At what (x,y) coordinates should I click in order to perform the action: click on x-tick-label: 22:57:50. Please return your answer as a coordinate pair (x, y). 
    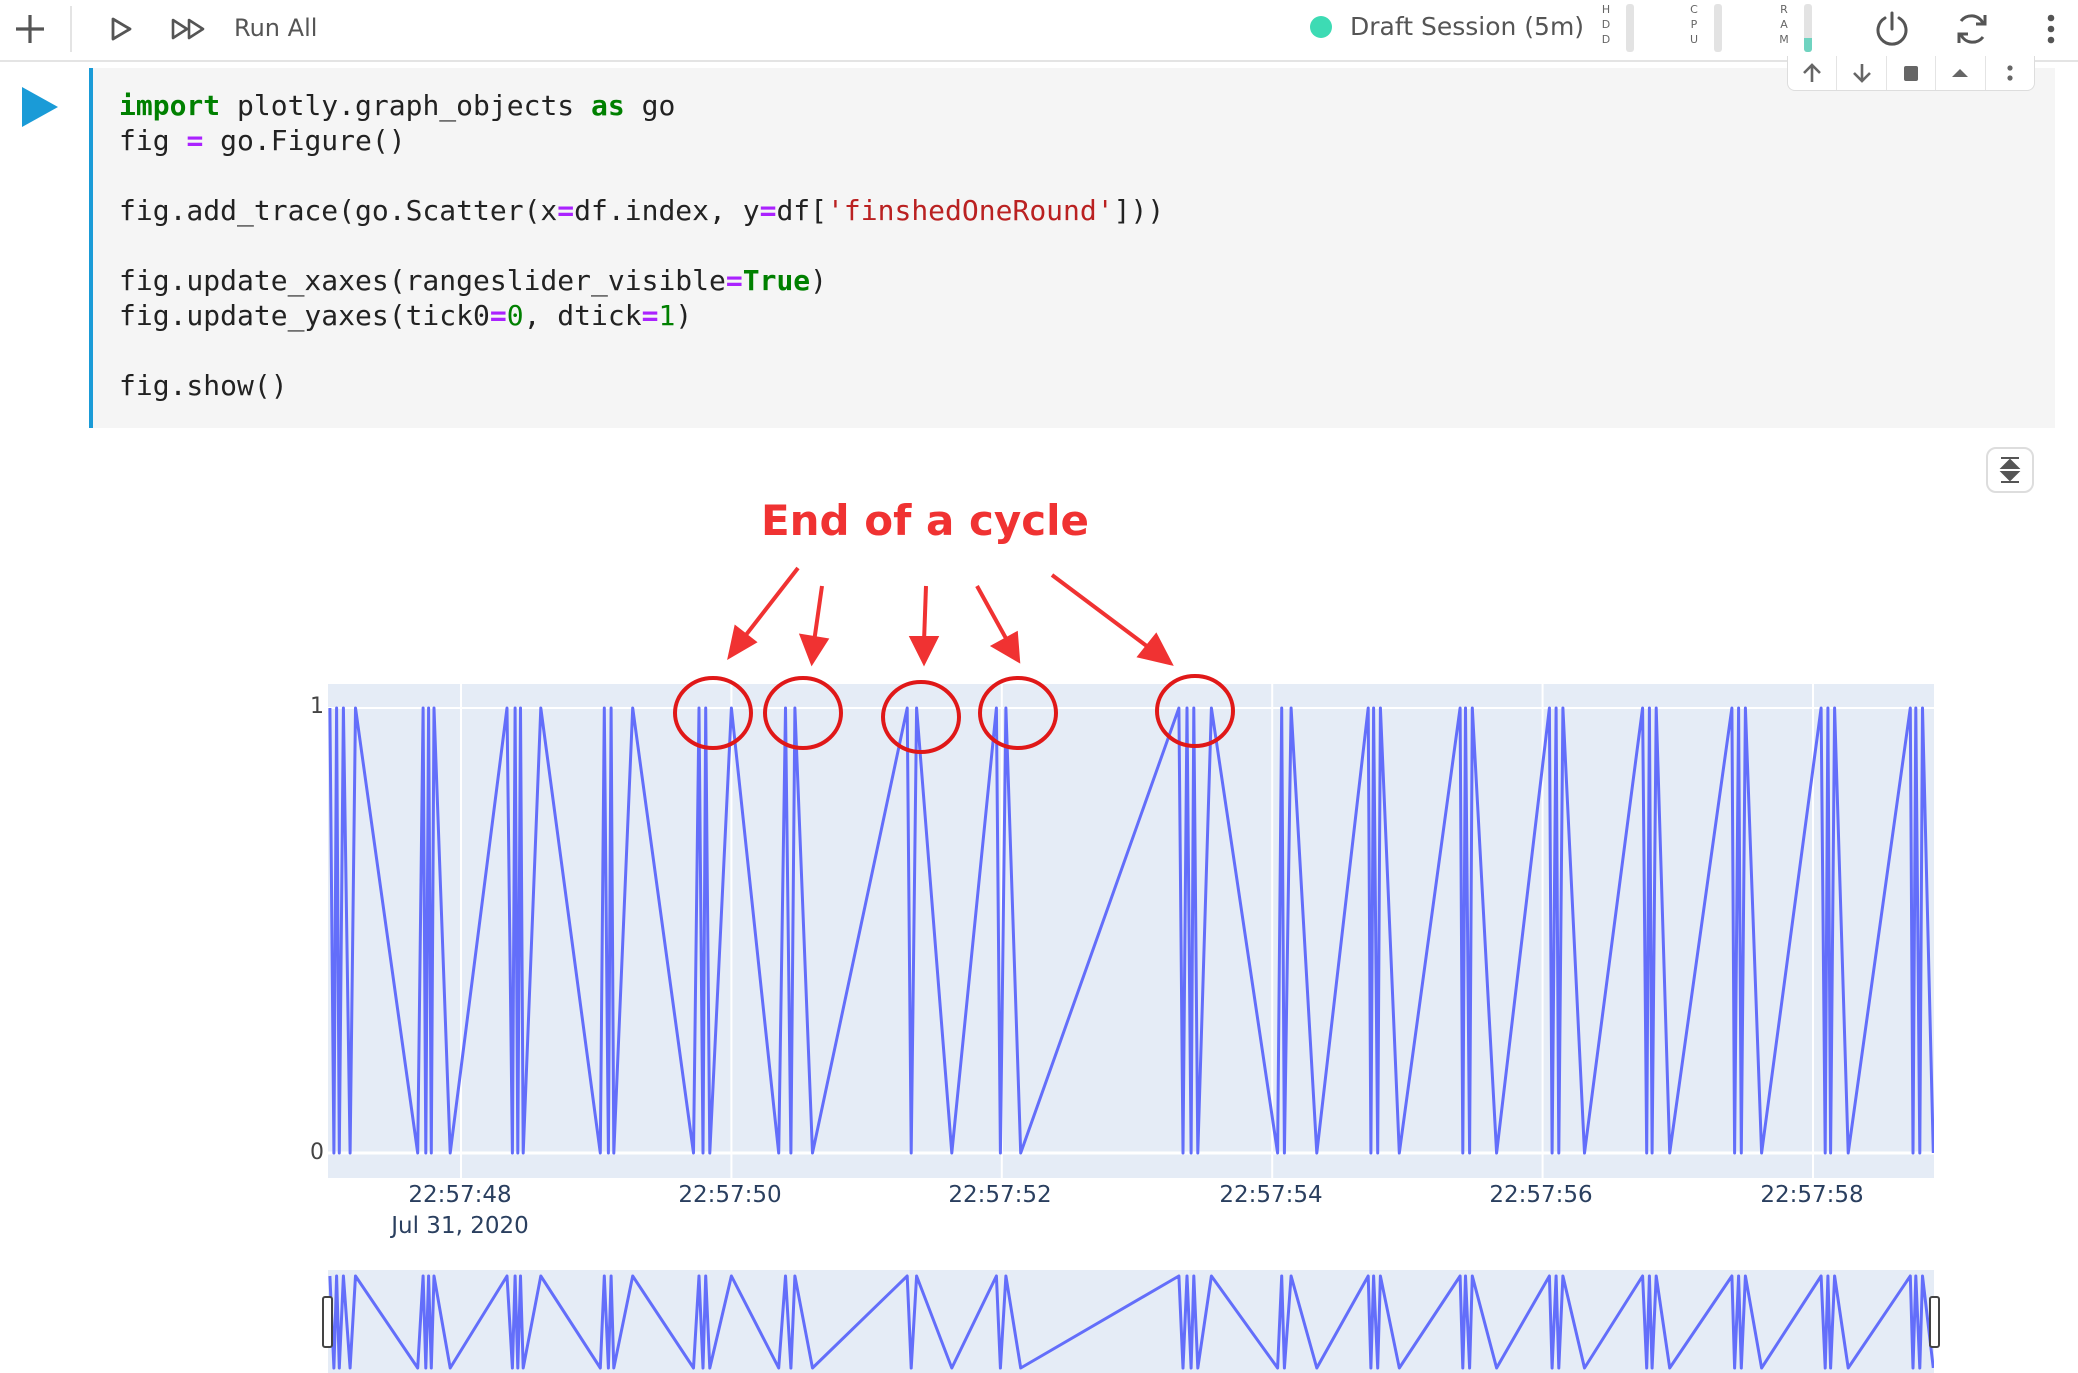
    Looking at the image, I should click on (730, 1195).